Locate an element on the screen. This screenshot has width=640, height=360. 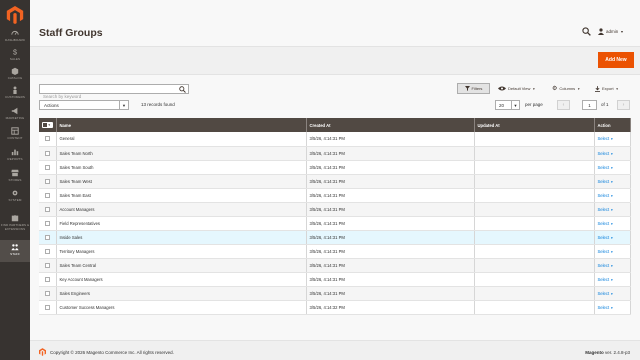
sidebar-item-sales: $ SALES is located at coordinates (15, 57).